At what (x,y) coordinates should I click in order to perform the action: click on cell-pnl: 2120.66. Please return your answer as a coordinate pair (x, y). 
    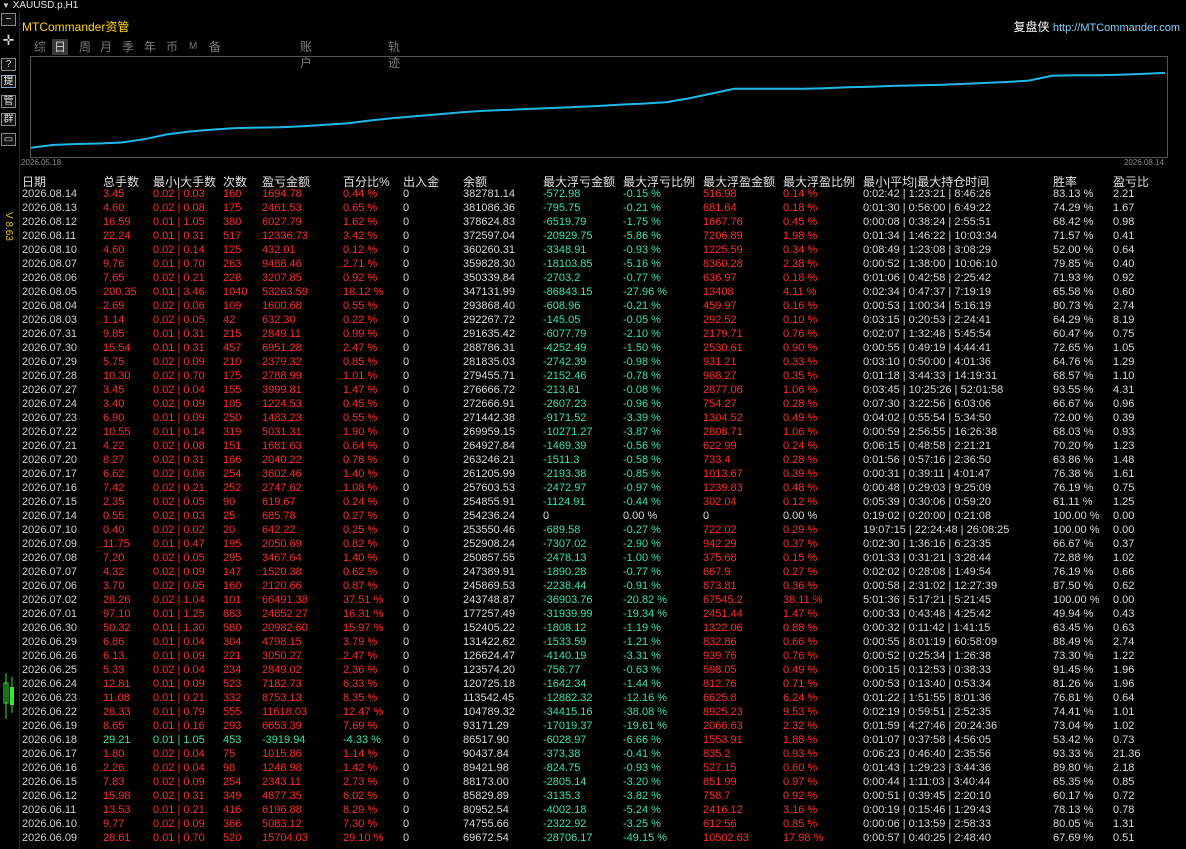
    Looking at the image, I should click on (282, 586).